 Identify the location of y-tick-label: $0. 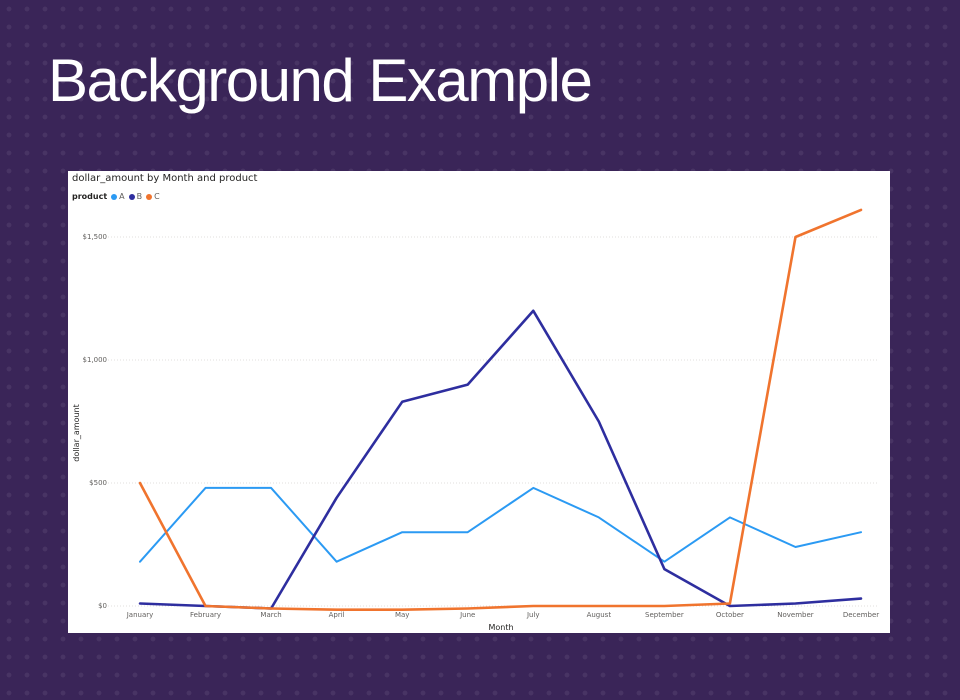
(102, 606).